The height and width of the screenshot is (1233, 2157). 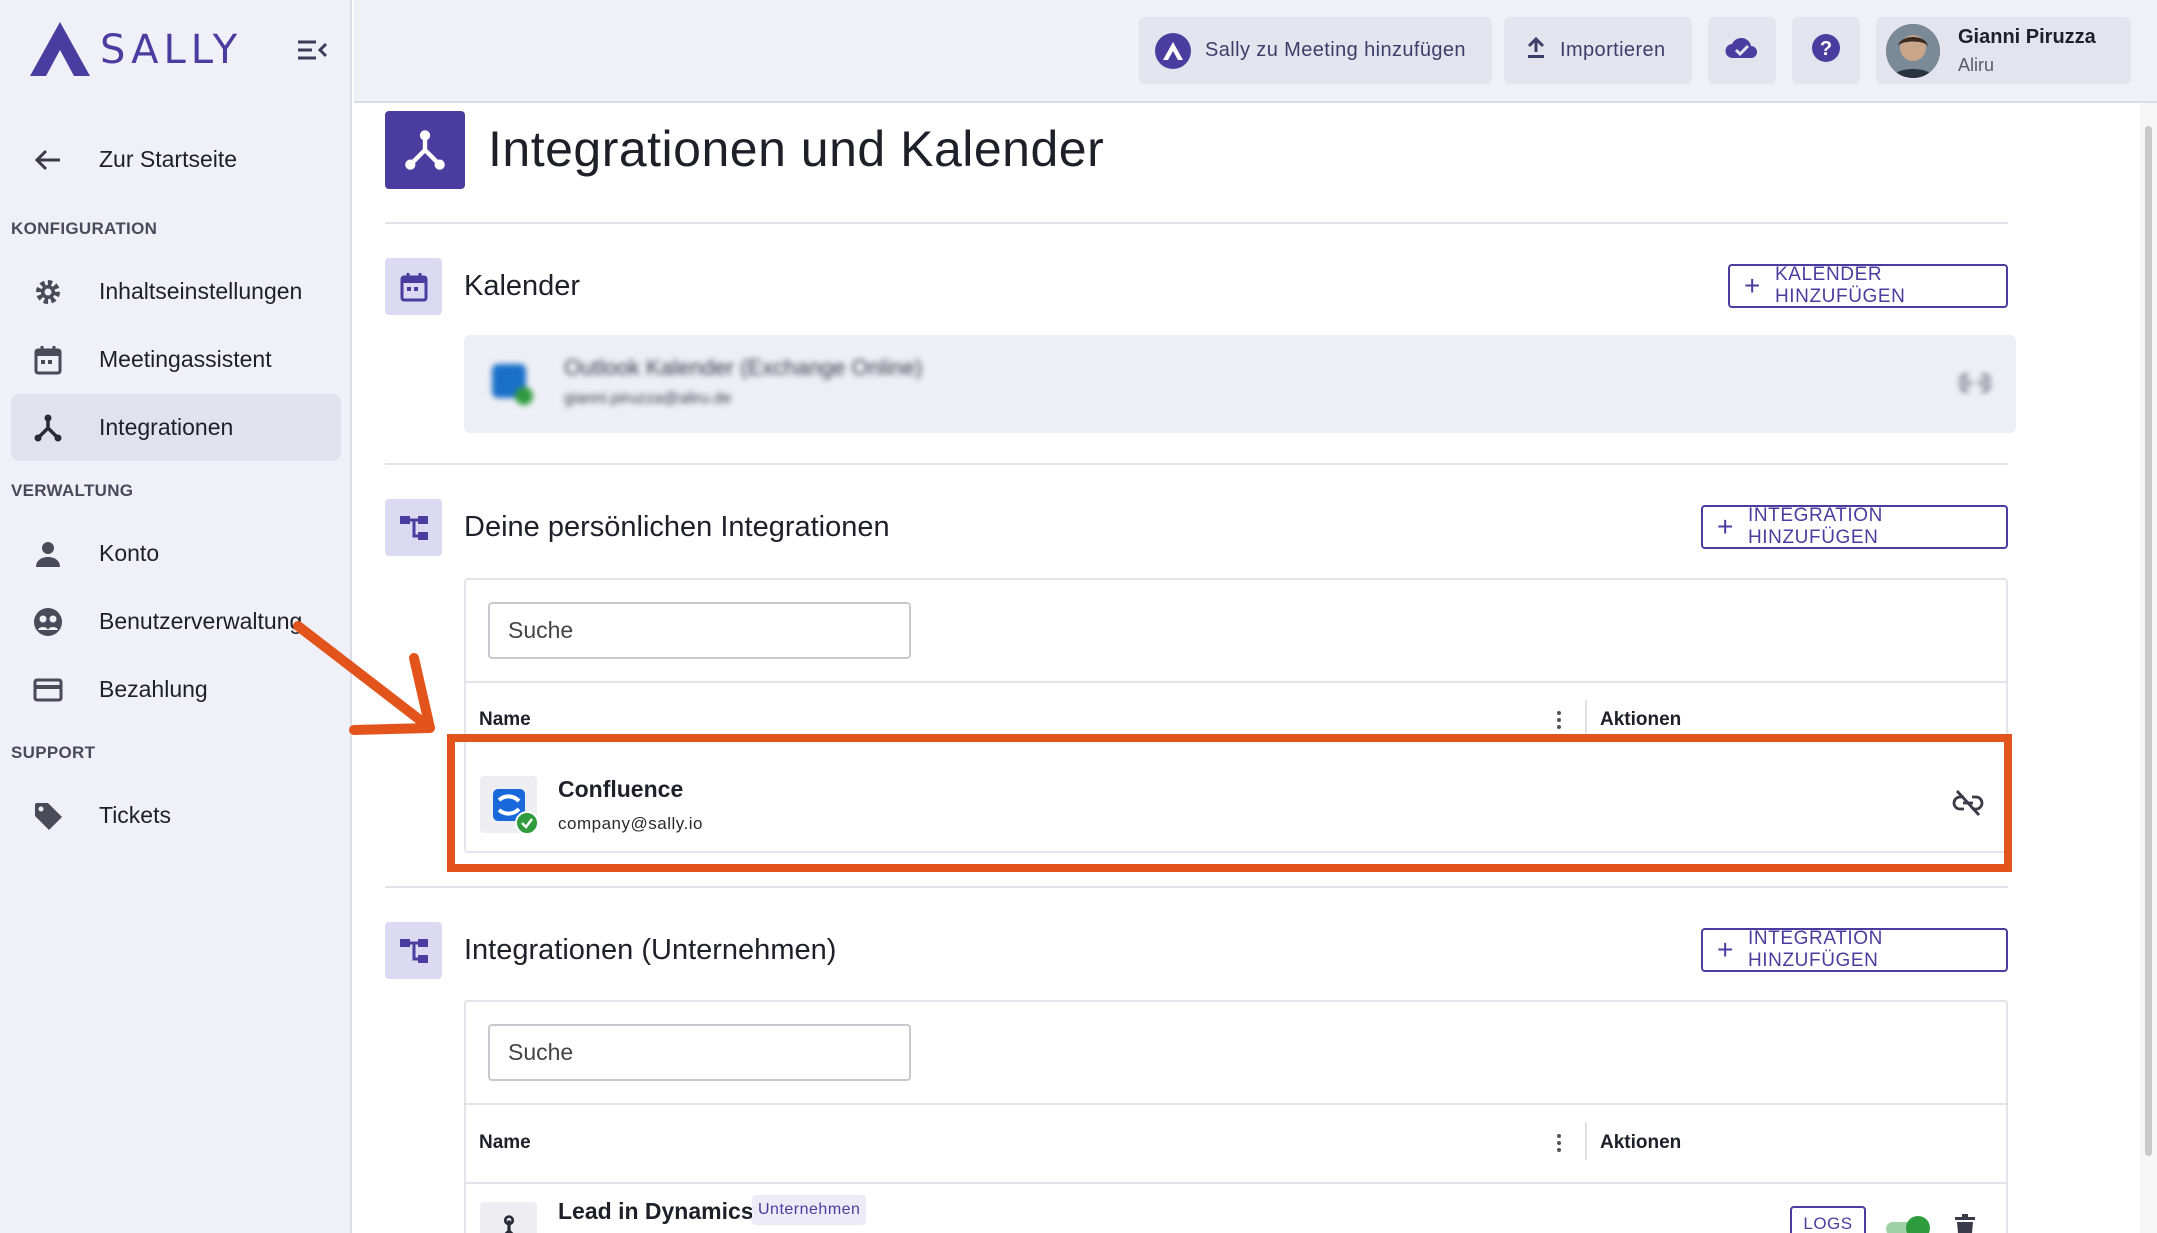 I want to click on logs-button: LOGS, so click(x=1828, y=1219).